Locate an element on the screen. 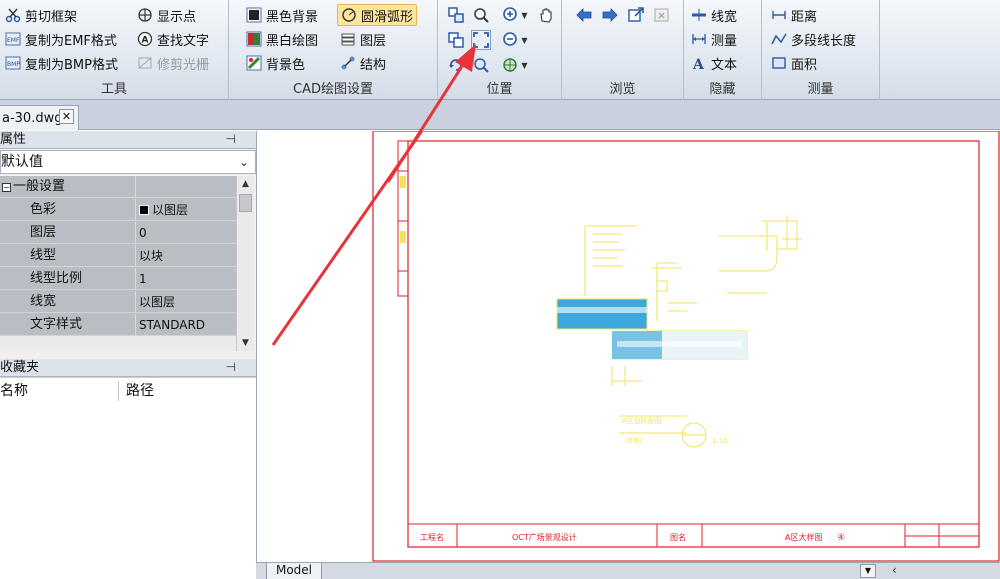 This screenshot has height=579, width=1000. text-toggle-button: A 文本 is located at coordinates (714, 63).